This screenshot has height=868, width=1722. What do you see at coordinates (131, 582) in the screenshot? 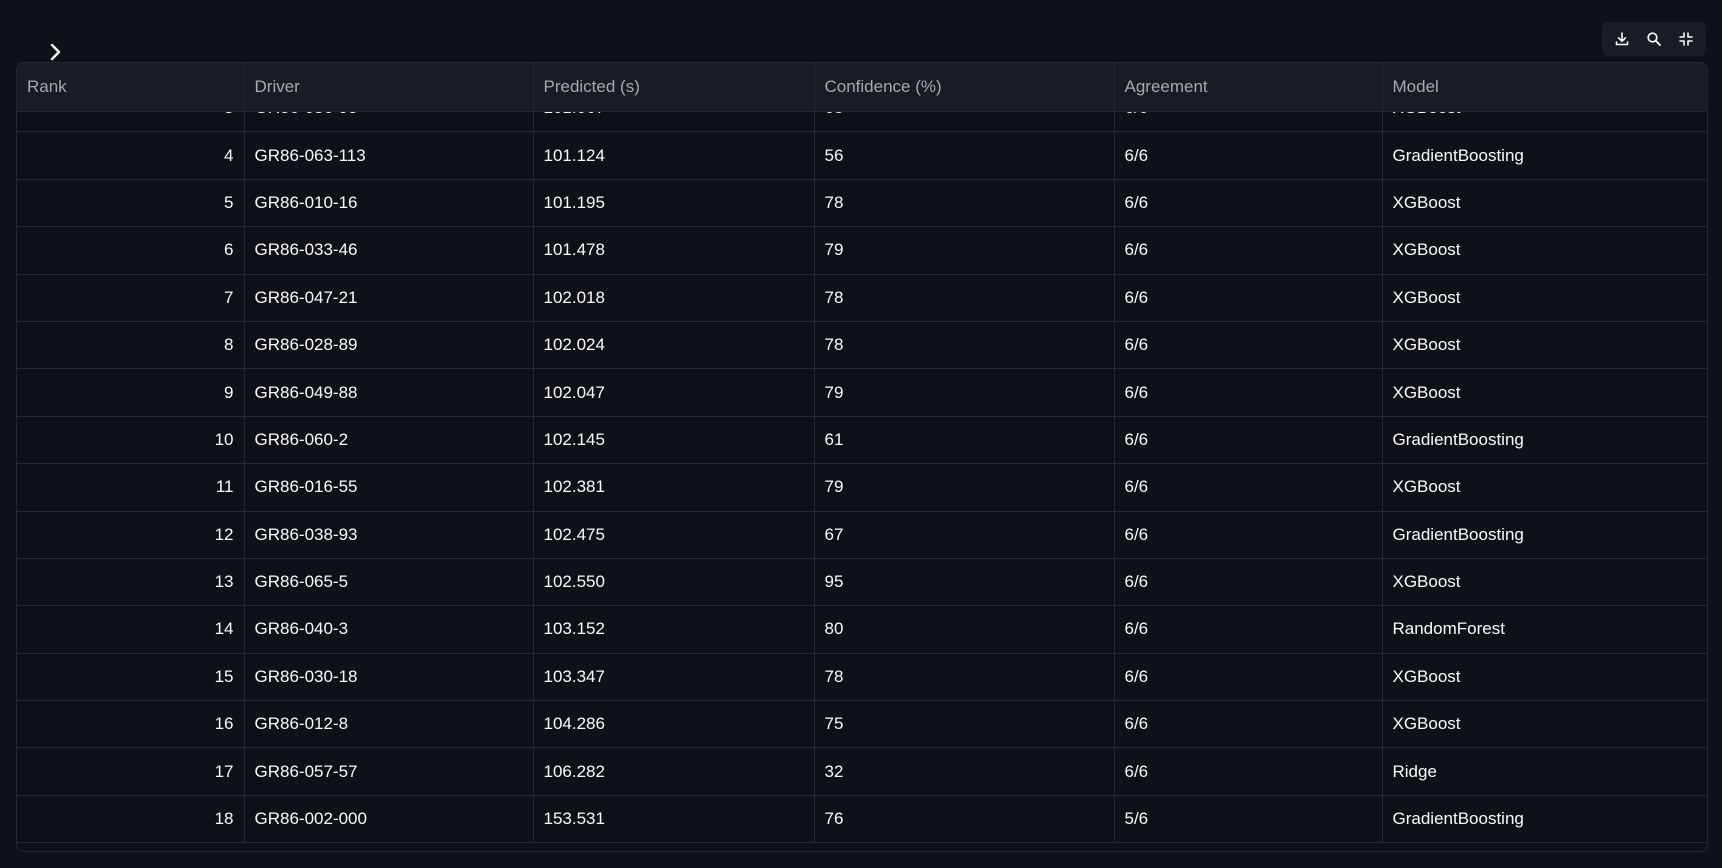
I see `rank-cell: 13` at bounding box center [131, 582].